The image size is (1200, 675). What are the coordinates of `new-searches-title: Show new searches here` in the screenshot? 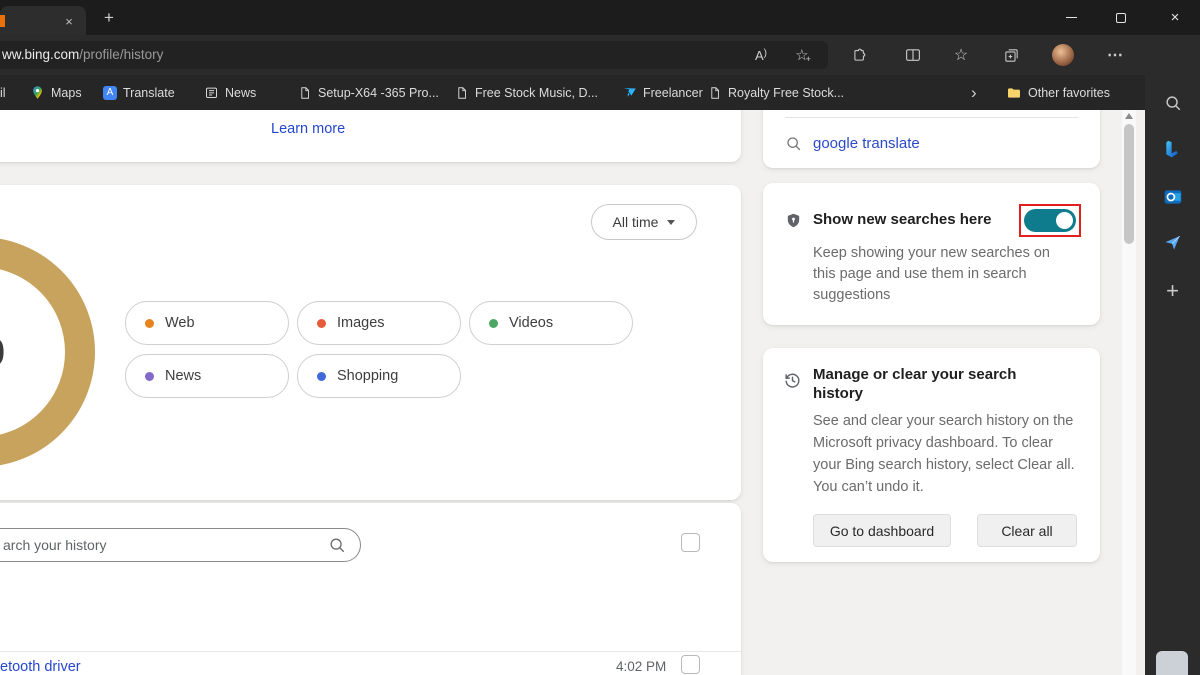 It's located at (902, 219).